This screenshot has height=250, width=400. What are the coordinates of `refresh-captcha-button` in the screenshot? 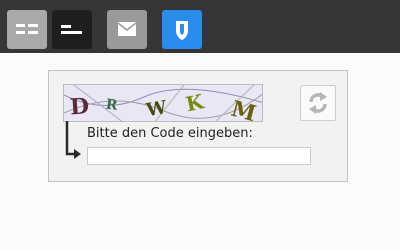 It's located at (318, 103).